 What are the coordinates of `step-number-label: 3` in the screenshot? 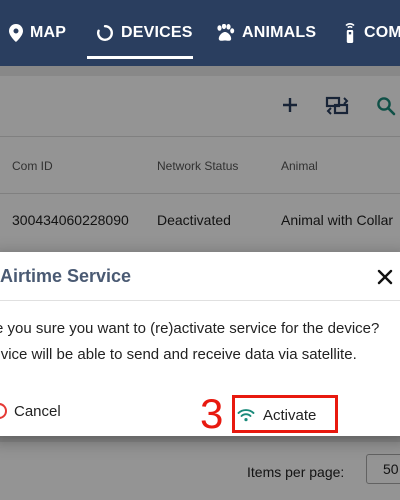 It's located at (212, 413).